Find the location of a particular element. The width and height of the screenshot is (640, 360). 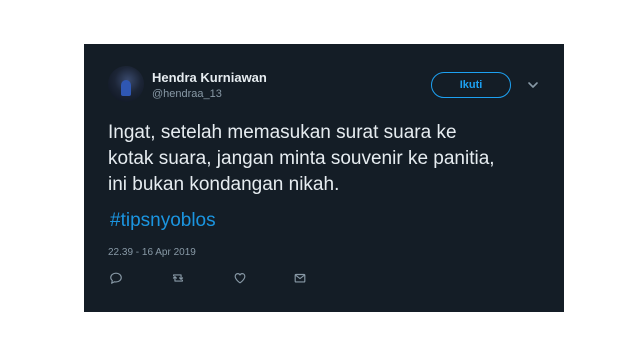

hashtag-link: #tipsnyoblos is located at coordinates (163, 221).